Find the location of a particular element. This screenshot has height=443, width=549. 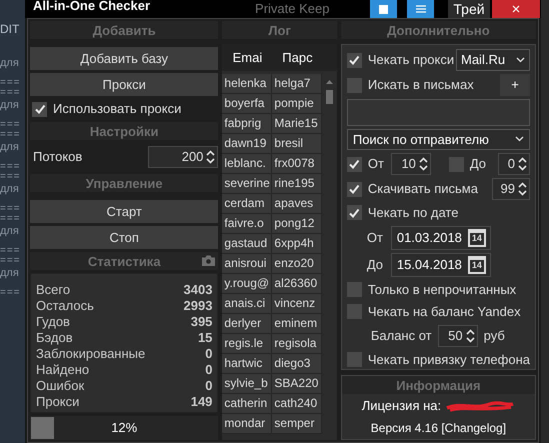

action-button: Стоп is located at coordinates (124, 237).